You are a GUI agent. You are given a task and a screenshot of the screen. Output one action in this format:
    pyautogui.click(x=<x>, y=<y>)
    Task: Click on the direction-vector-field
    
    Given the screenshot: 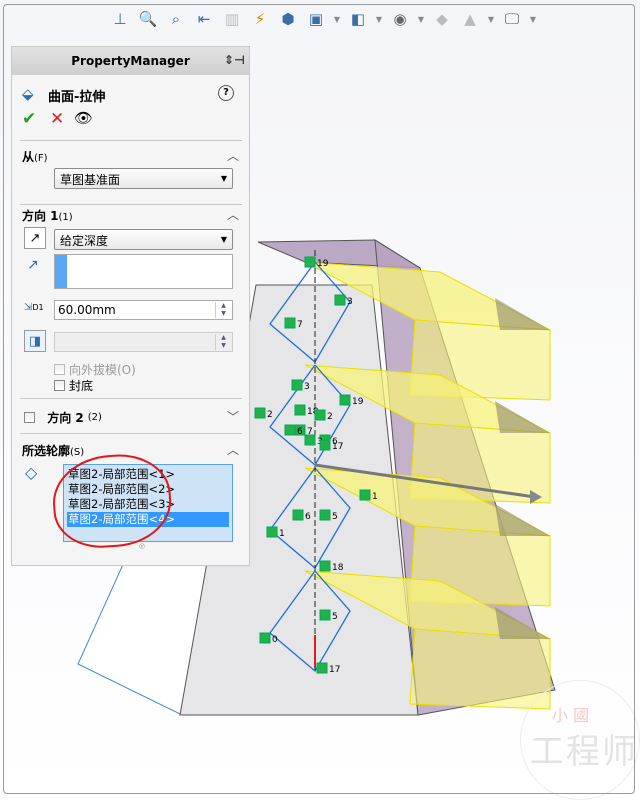 What is the action you would take?
    pyautogui.click(x=143, y=271)
    